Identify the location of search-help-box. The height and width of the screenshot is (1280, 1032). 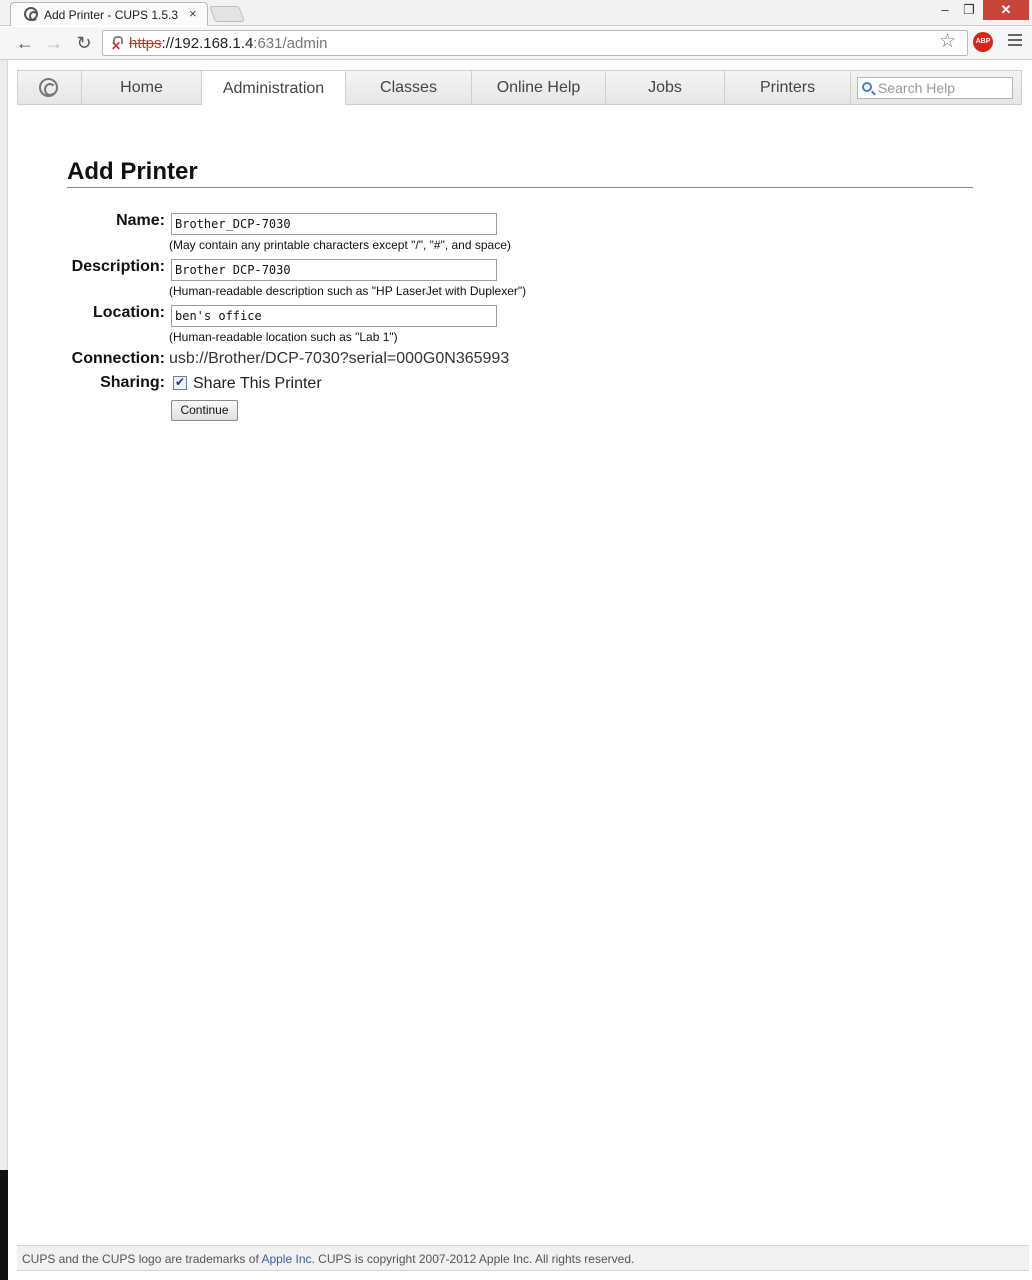
(935, 88).